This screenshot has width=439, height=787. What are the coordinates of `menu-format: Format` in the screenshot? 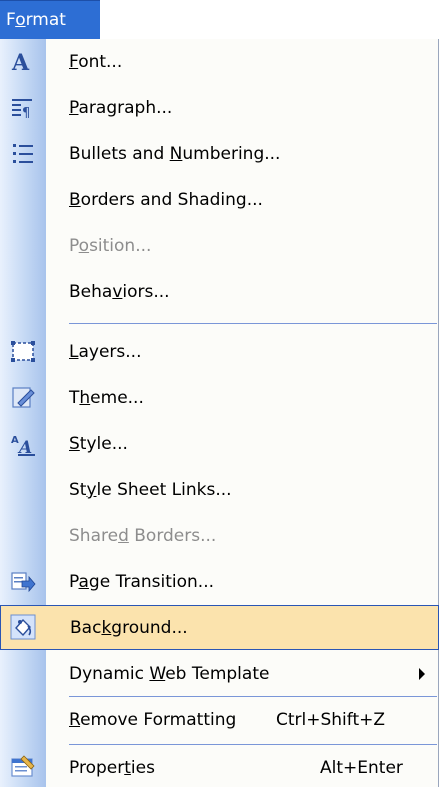 It's located at (50, 19).